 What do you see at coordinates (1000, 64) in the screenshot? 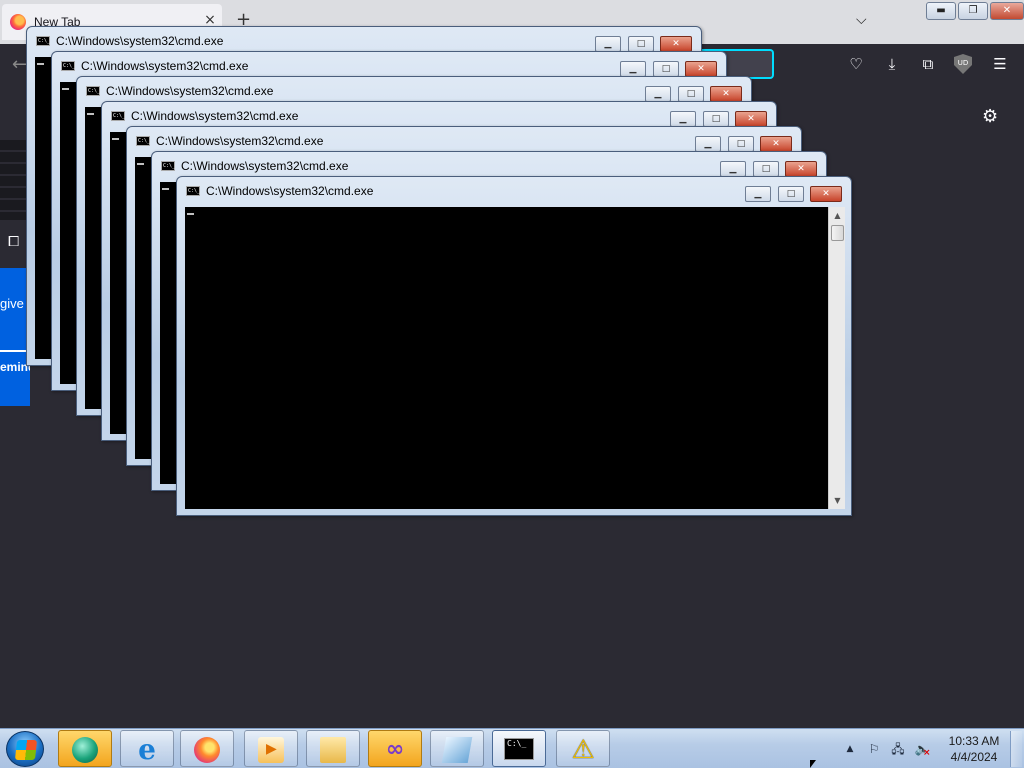
I see `hamburger-menu-icon: ☰` at bounding box center [1000, 64].